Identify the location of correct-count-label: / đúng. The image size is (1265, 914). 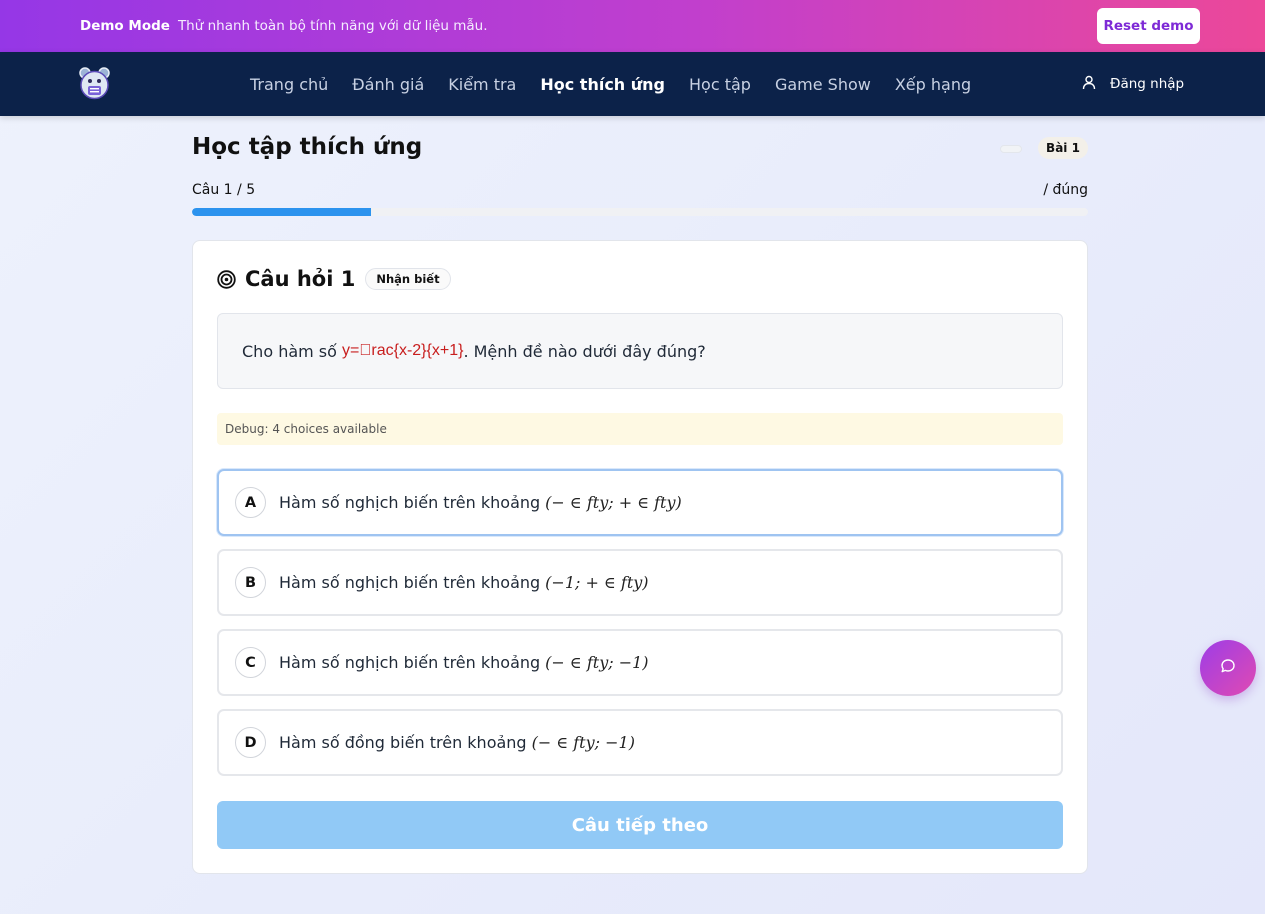
(1065, 190).